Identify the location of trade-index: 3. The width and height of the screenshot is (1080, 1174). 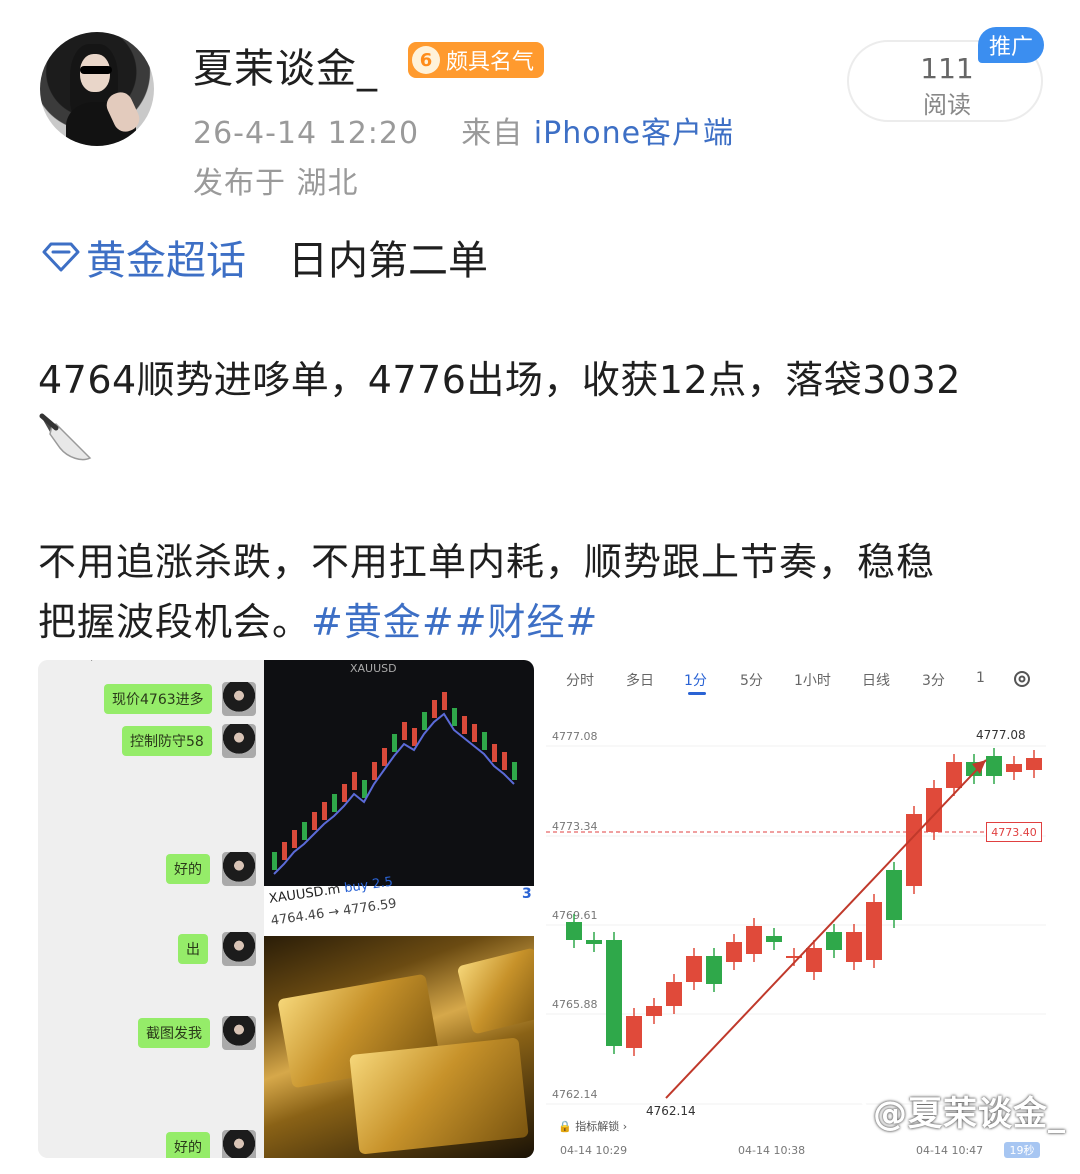
(527, 894).